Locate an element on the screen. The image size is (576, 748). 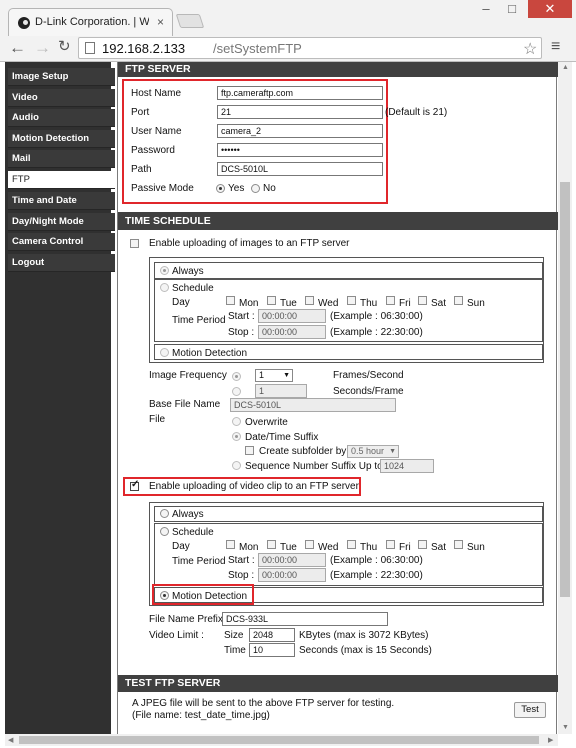
video-start-input: 00:00:00 is located at coordinates (292, 560).